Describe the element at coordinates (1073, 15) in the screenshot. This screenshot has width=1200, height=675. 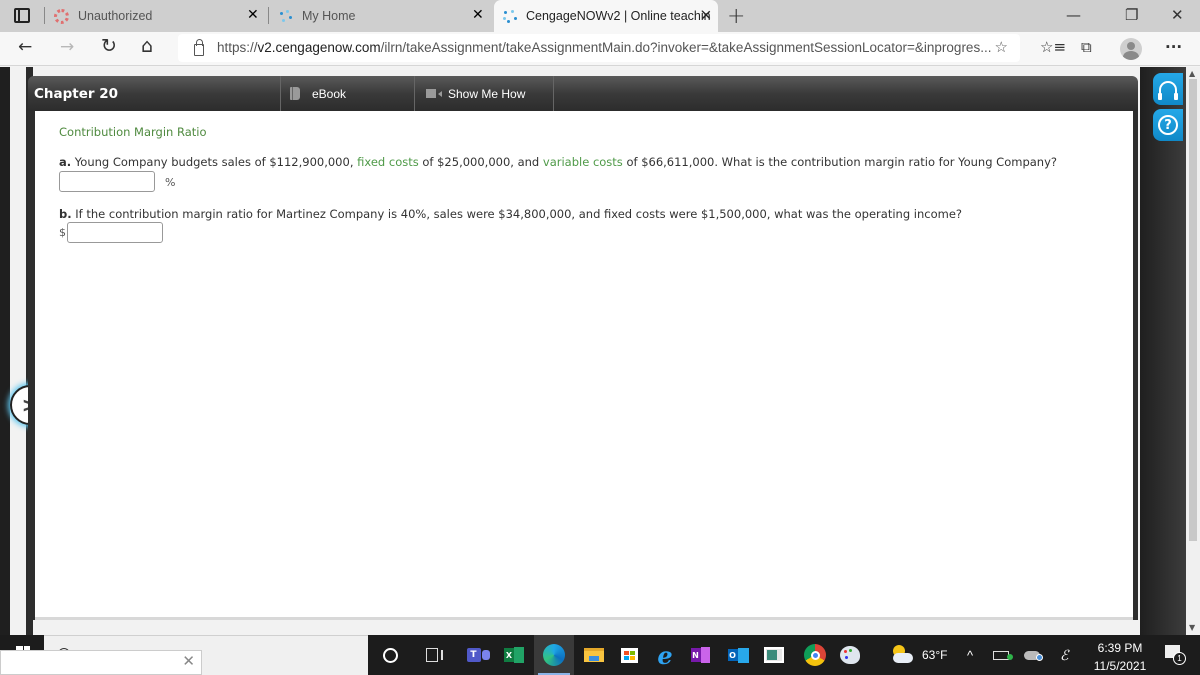
I see `minimize-icon: —` at that location.